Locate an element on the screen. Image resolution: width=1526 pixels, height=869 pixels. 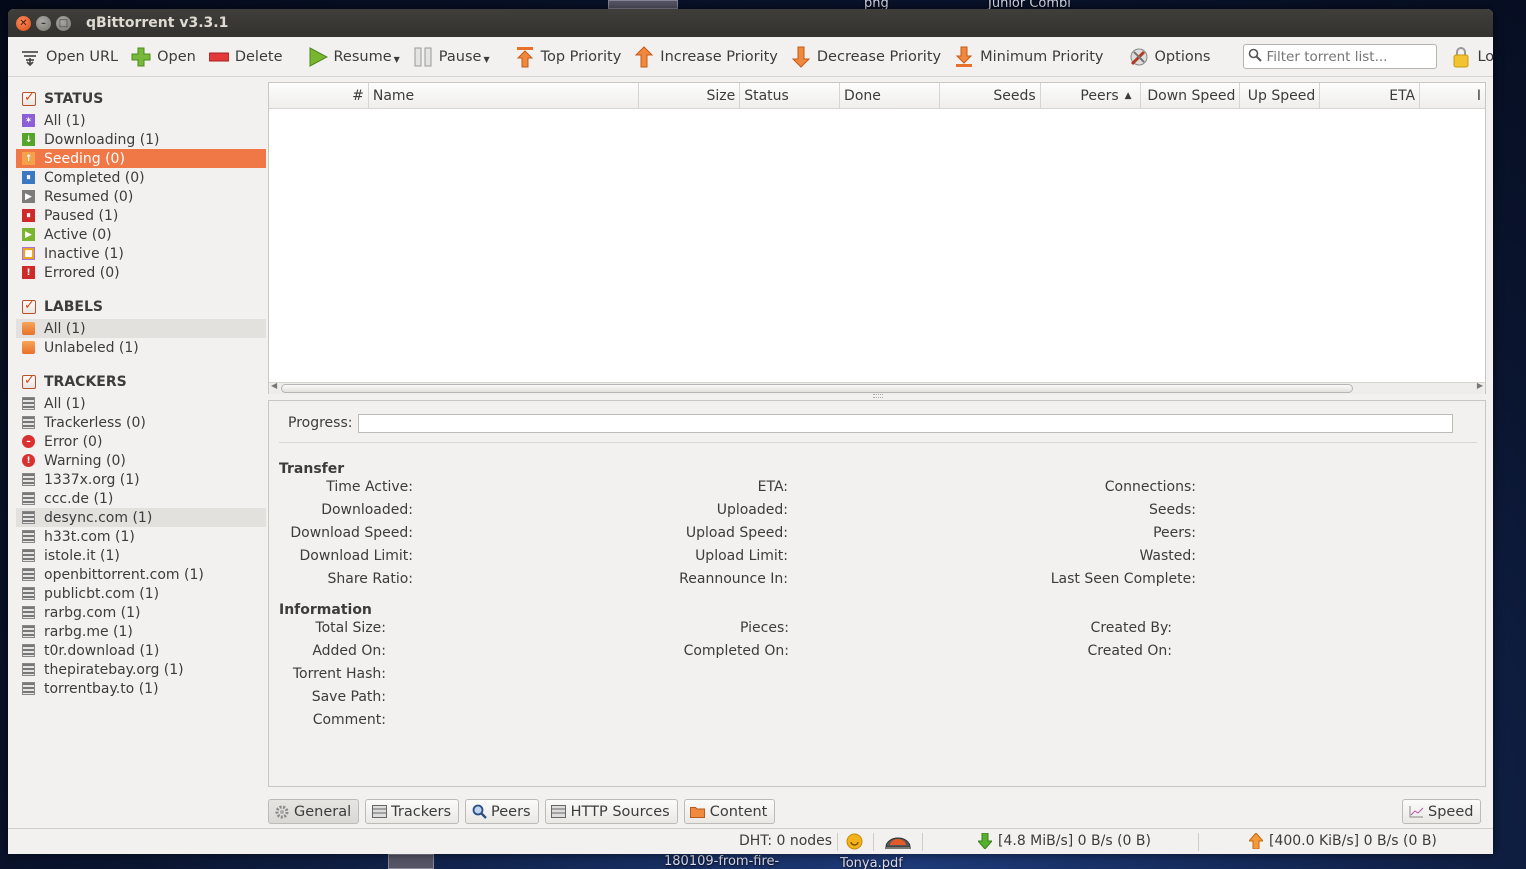
filter-input is located at coordinates (1351, 56).